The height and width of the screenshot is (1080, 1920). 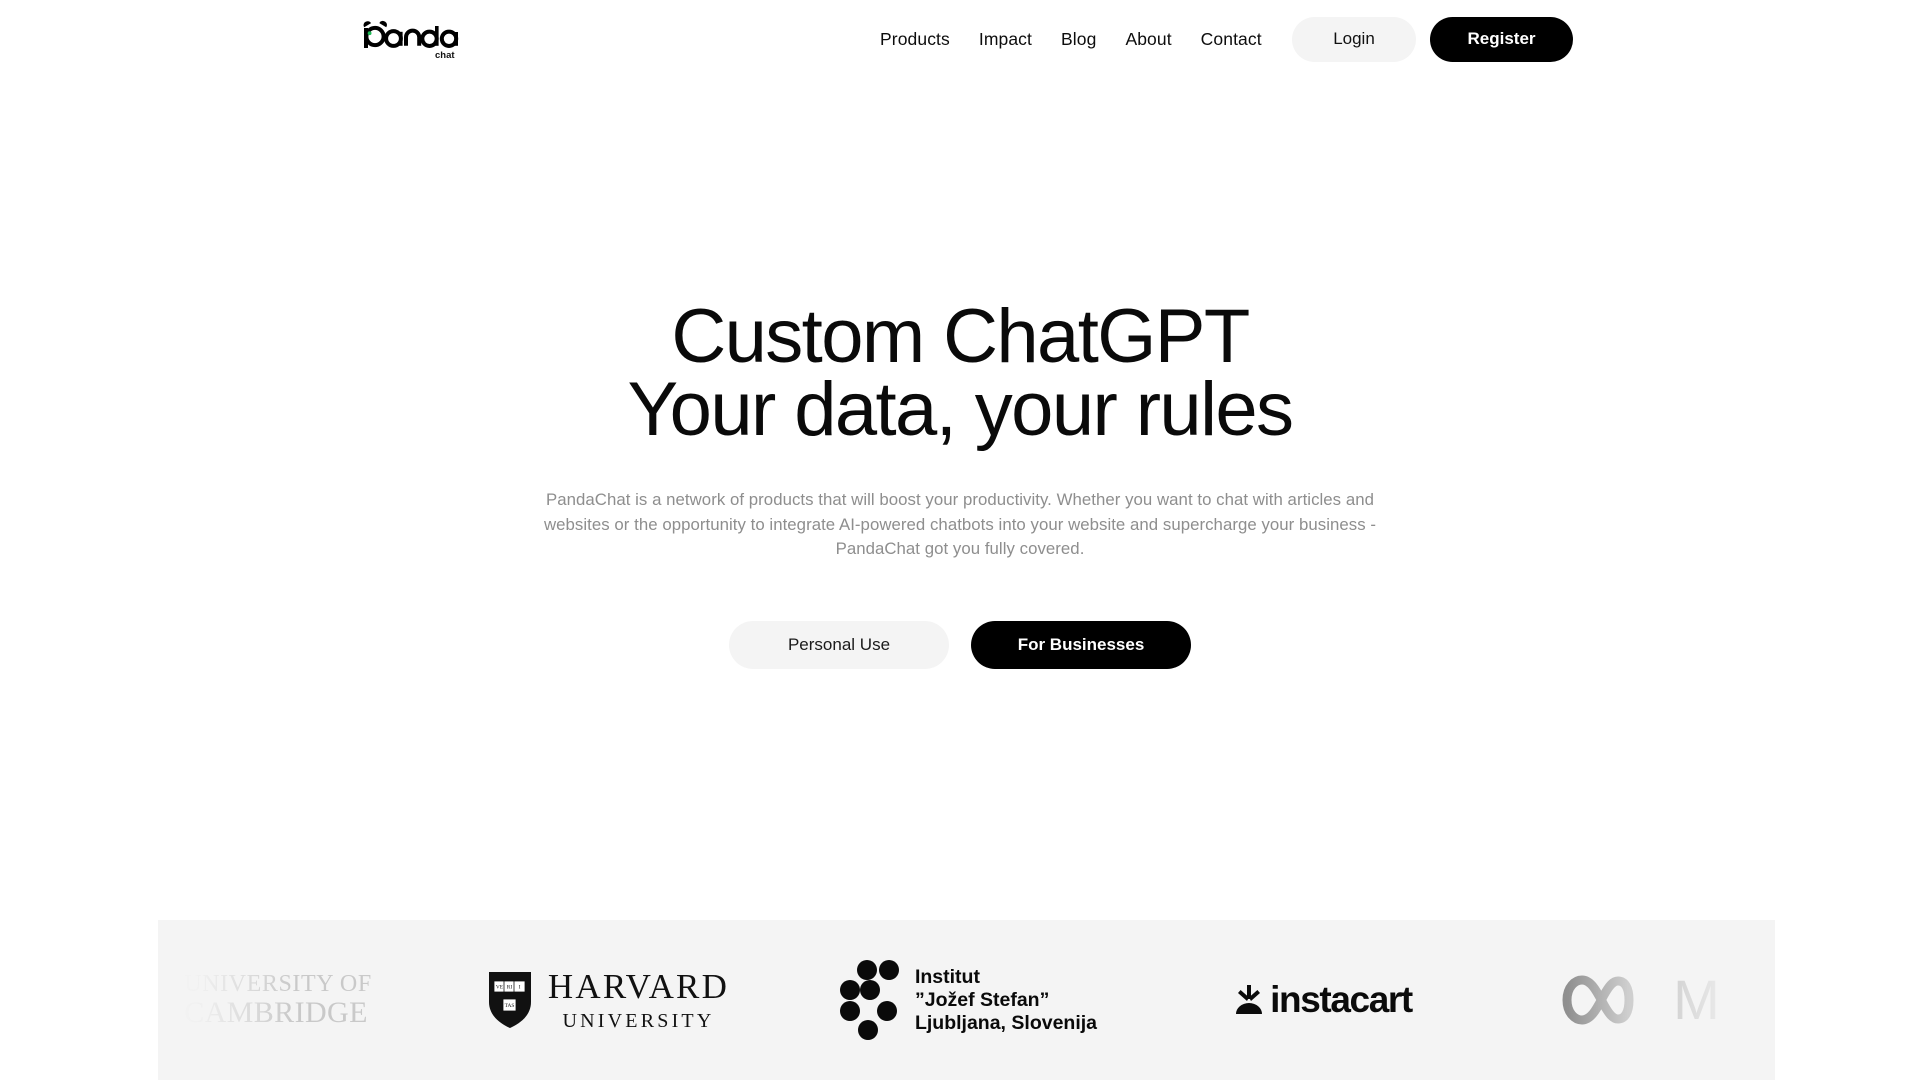 I want to click on login-button: Login, so click(x=1354, y=39).